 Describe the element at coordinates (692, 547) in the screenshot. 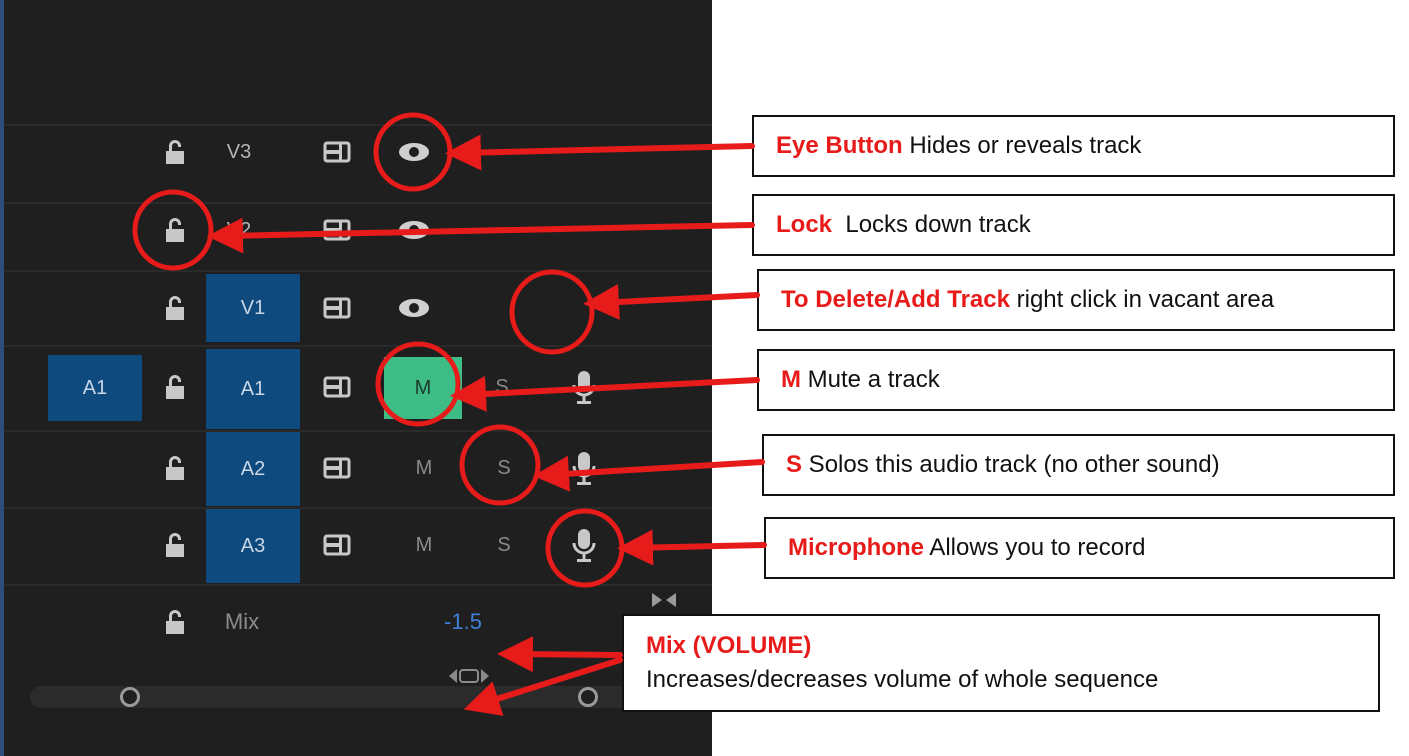

I see `arrow-microphone` at that location.